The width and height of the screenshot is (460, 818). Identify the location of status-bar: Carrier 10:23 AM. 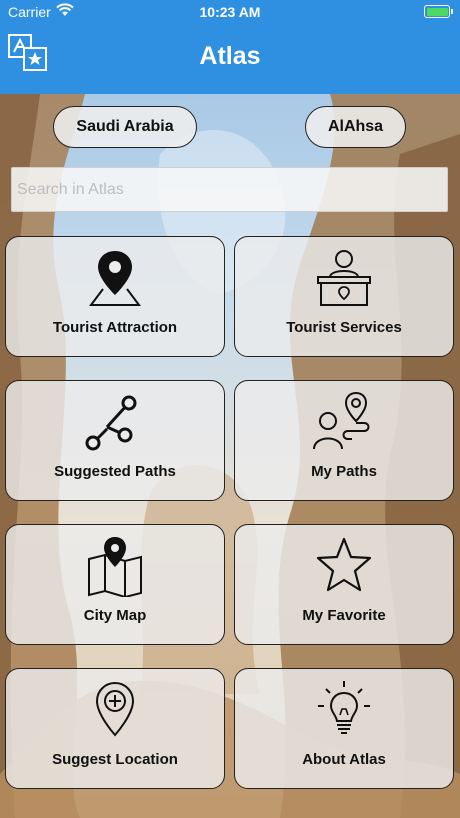
(230, 12).